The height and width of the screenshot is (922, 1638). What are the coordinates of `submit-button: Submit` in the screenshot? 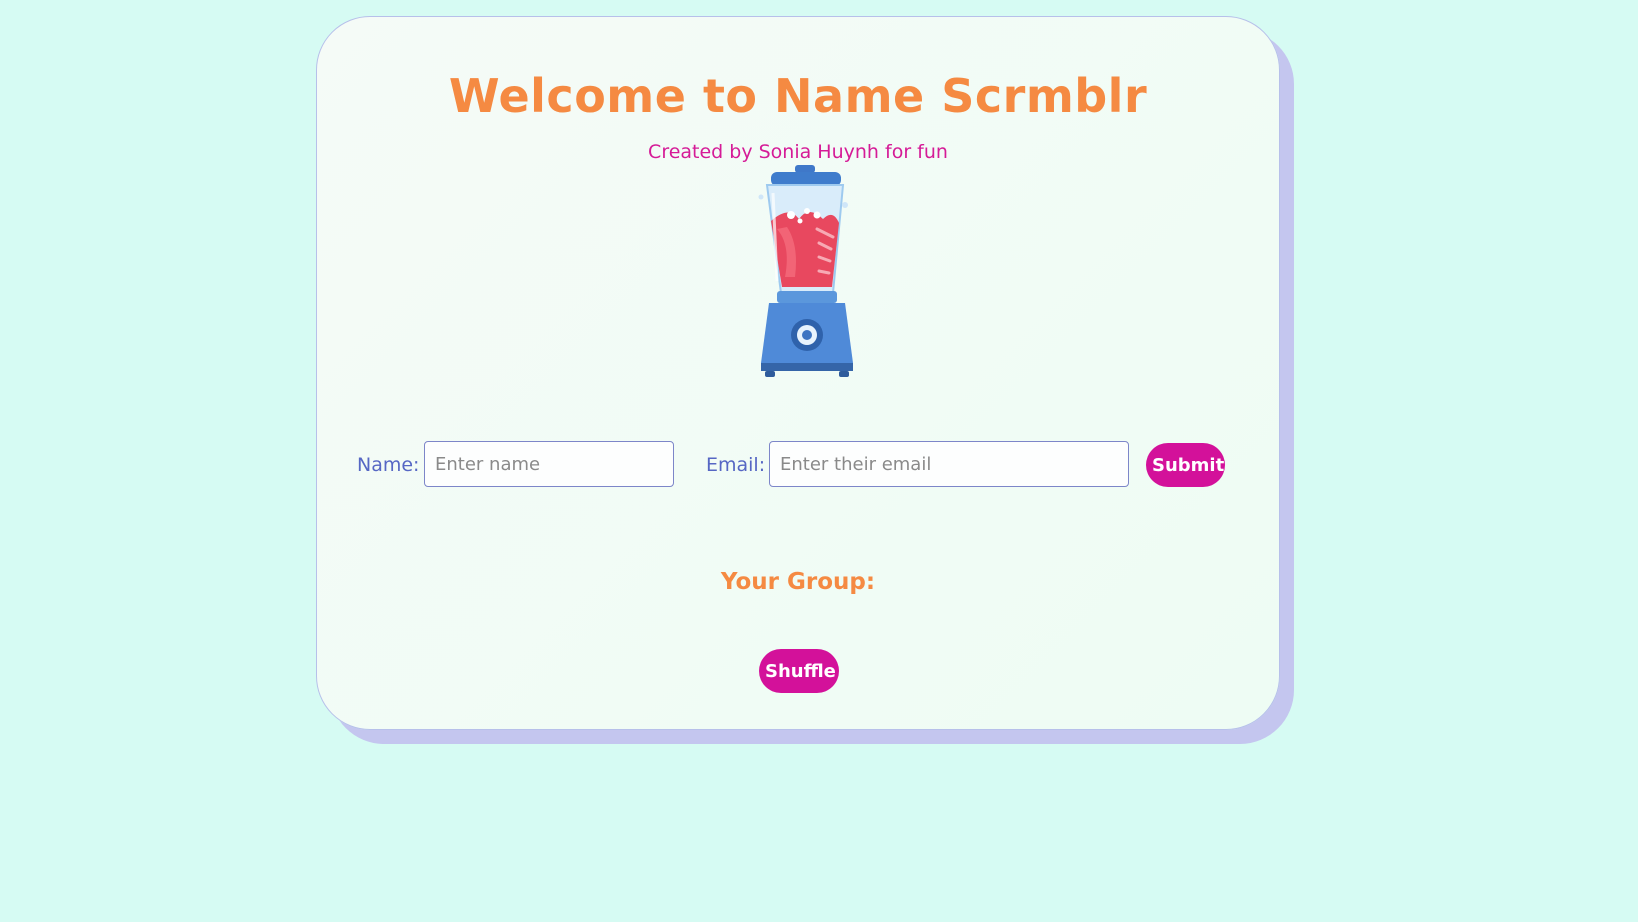 It's located at (1185, 465).